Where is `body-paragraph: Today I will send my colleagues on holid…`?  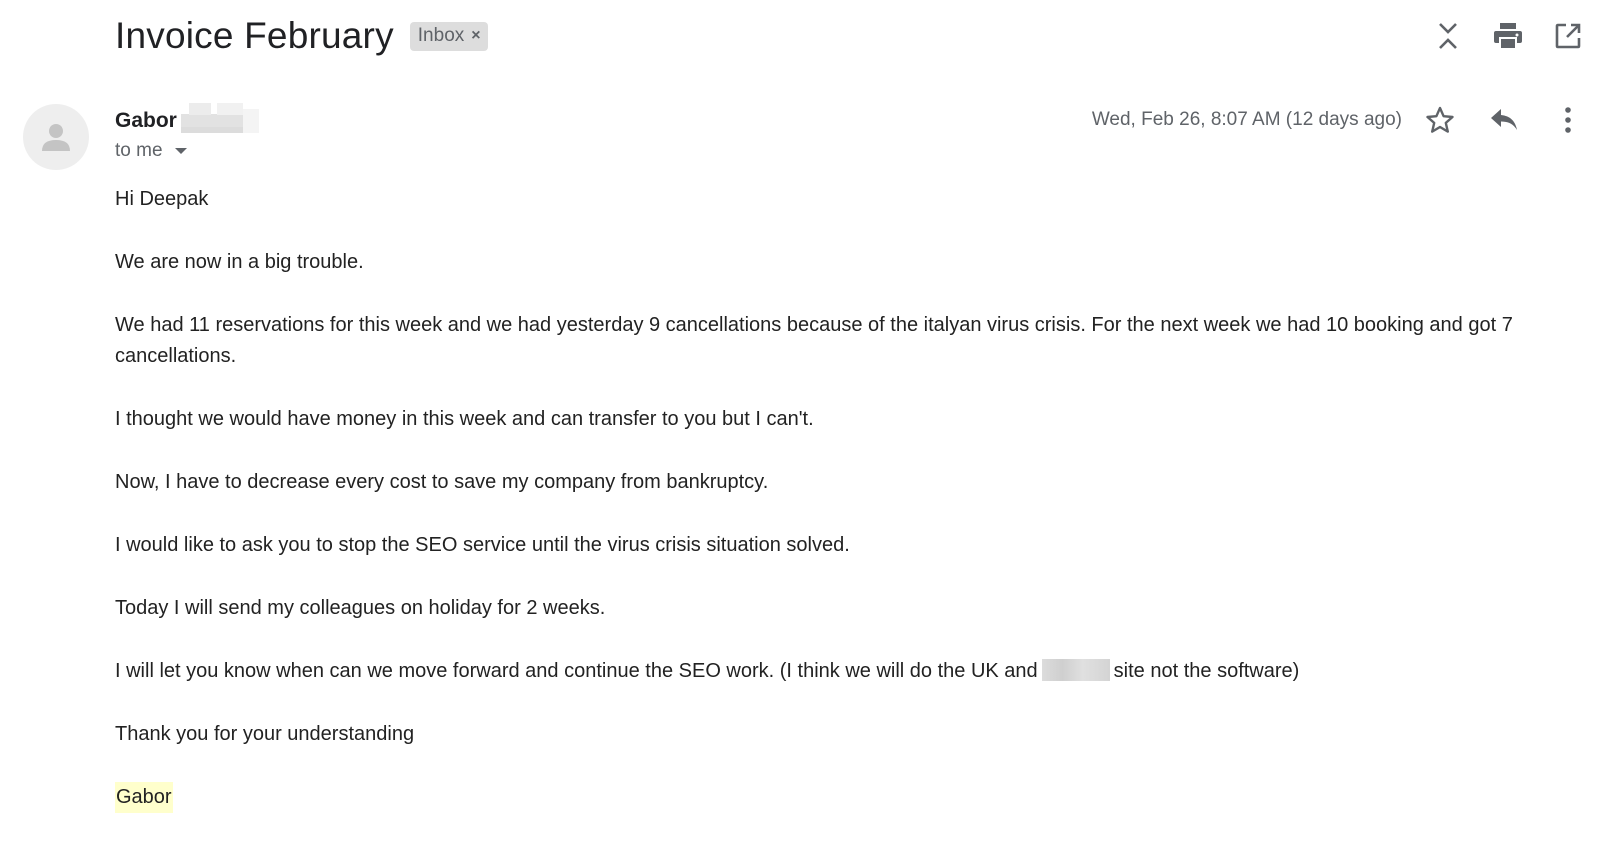 body-paragraph: Today I will send my colleagues on holid… is located at coordinates (360, 608).